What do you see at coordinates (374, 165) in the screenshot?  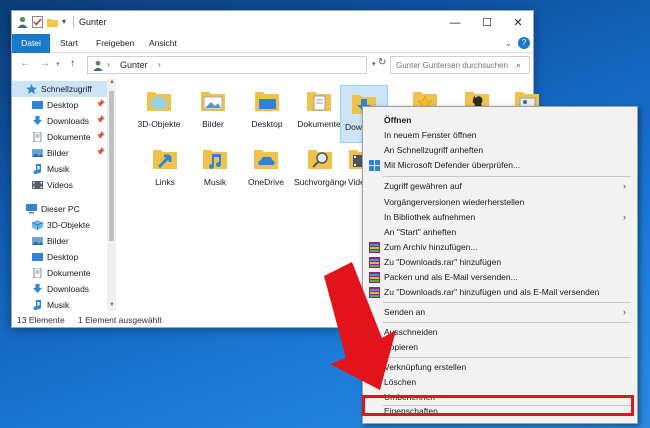 I see `defender-shield-icon` at bounding box center [374, 165].